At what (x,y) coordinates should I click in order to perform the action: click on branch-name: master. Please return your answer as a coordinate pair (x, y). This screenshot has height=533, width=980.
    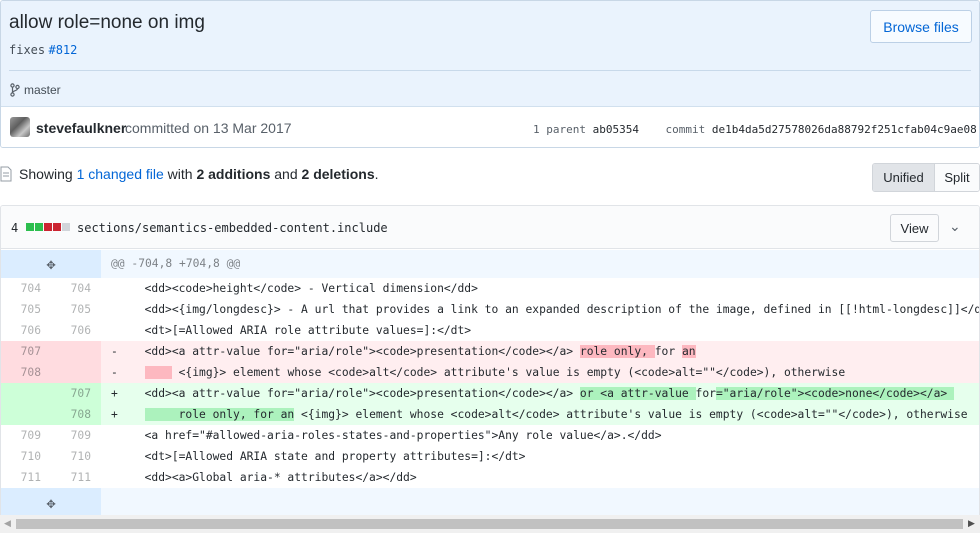
    Looking at the image, I should click on (42, 90).